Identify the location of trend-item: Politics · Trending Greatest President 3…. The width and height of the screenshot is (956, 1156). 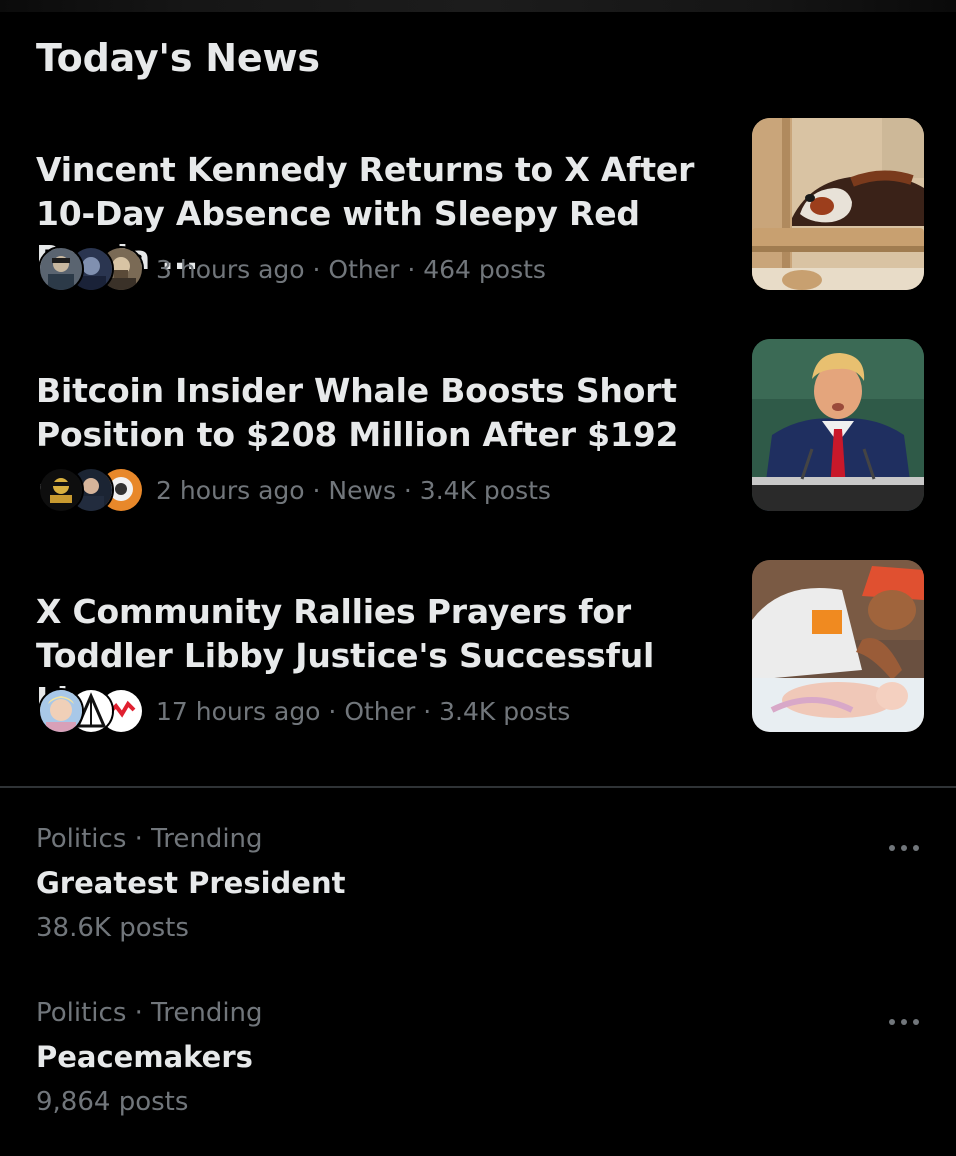
(478, 902).